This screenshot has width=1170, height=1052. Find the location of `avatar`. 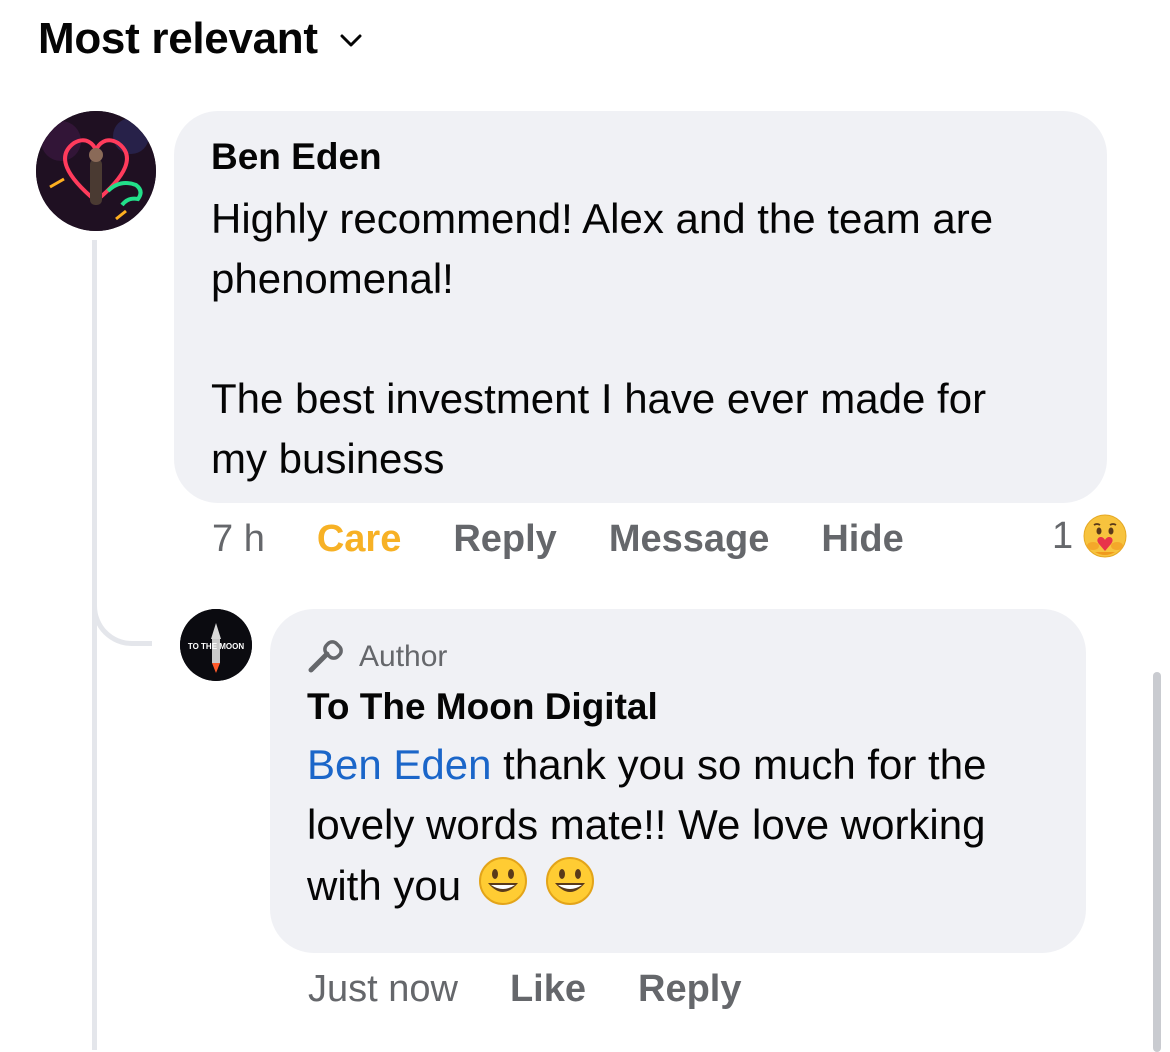

avatar is located at coordinates (96, 171).